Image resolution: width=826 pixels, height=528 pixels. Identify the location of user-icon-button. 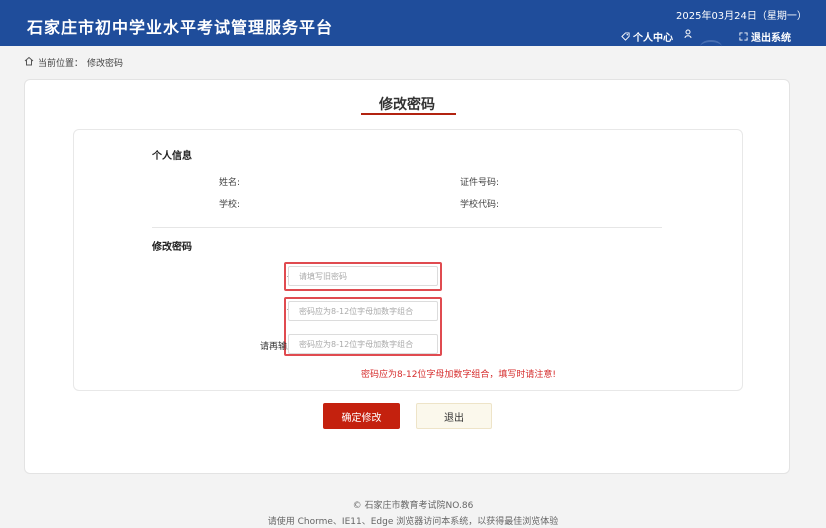
(689, 34).